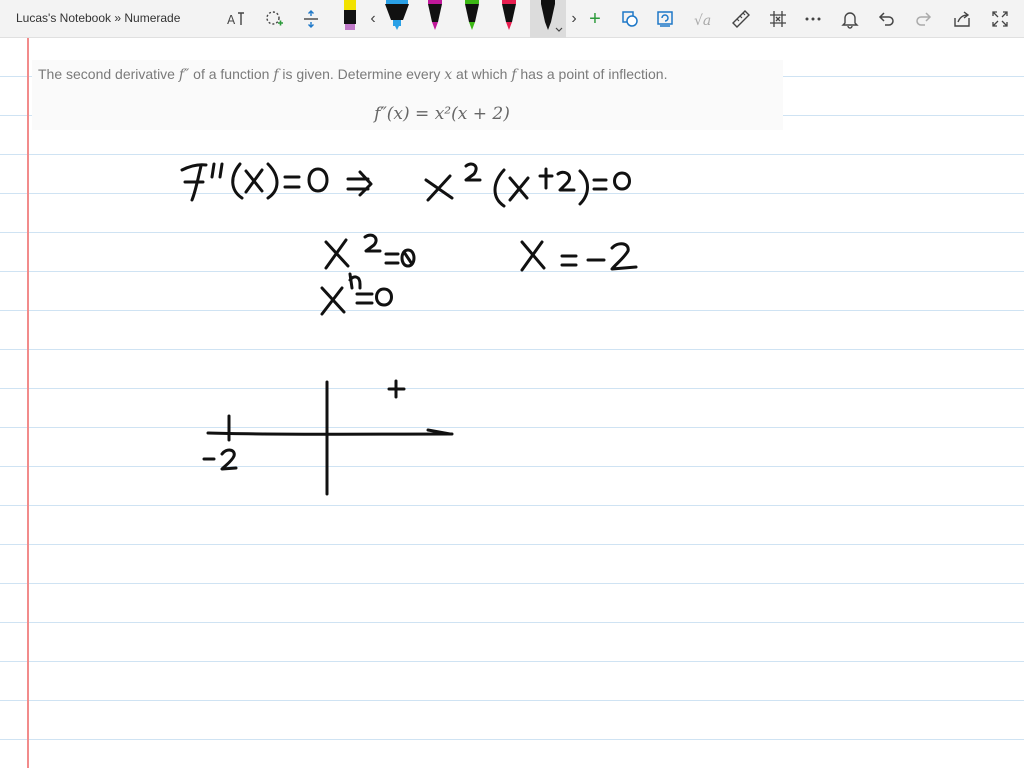 This screenshot has width=1024, height=768. Describe the element at coordinates (472, 19) in the screenshot. I see `pen-green-icon` at that location.